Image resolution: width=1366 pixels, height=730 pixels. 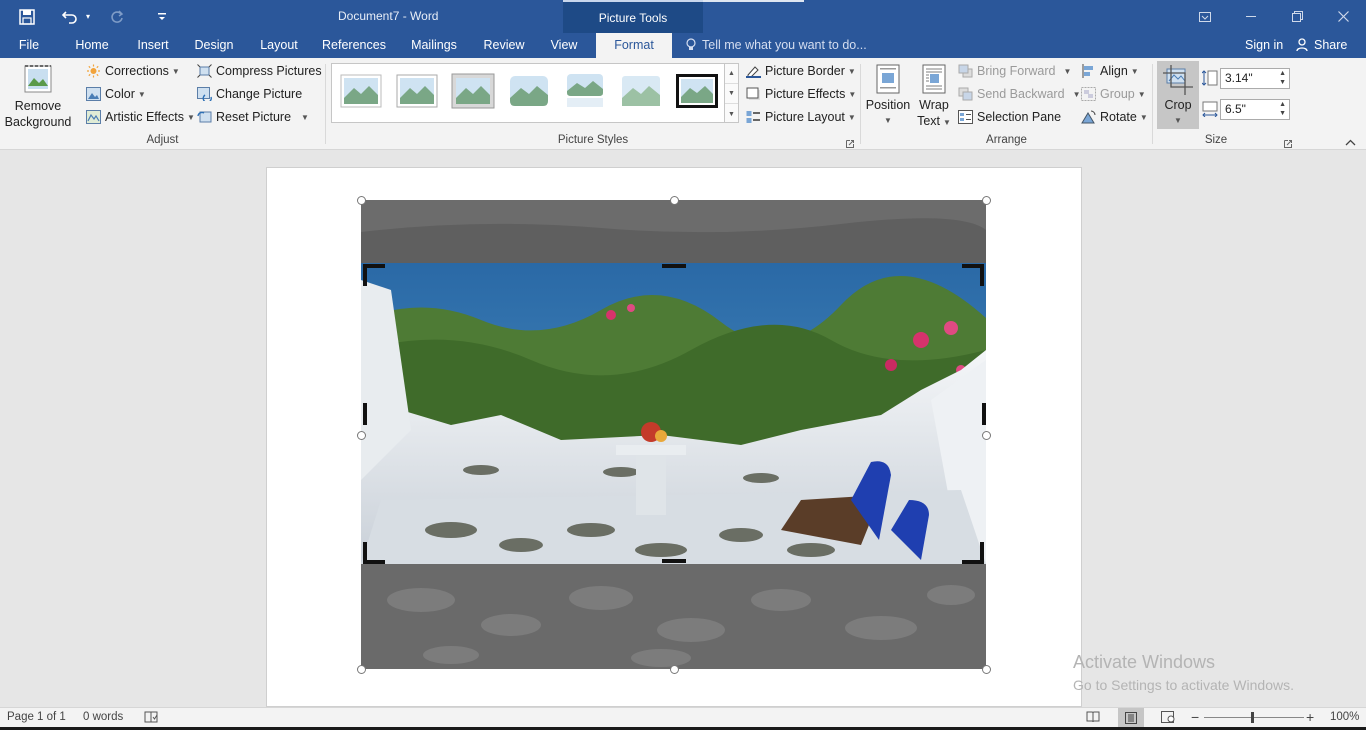 What do you see at coordinates (361, 669) in the screenshot?
I see `resize-handle-bottom-left` at bounding box center [361, 669].